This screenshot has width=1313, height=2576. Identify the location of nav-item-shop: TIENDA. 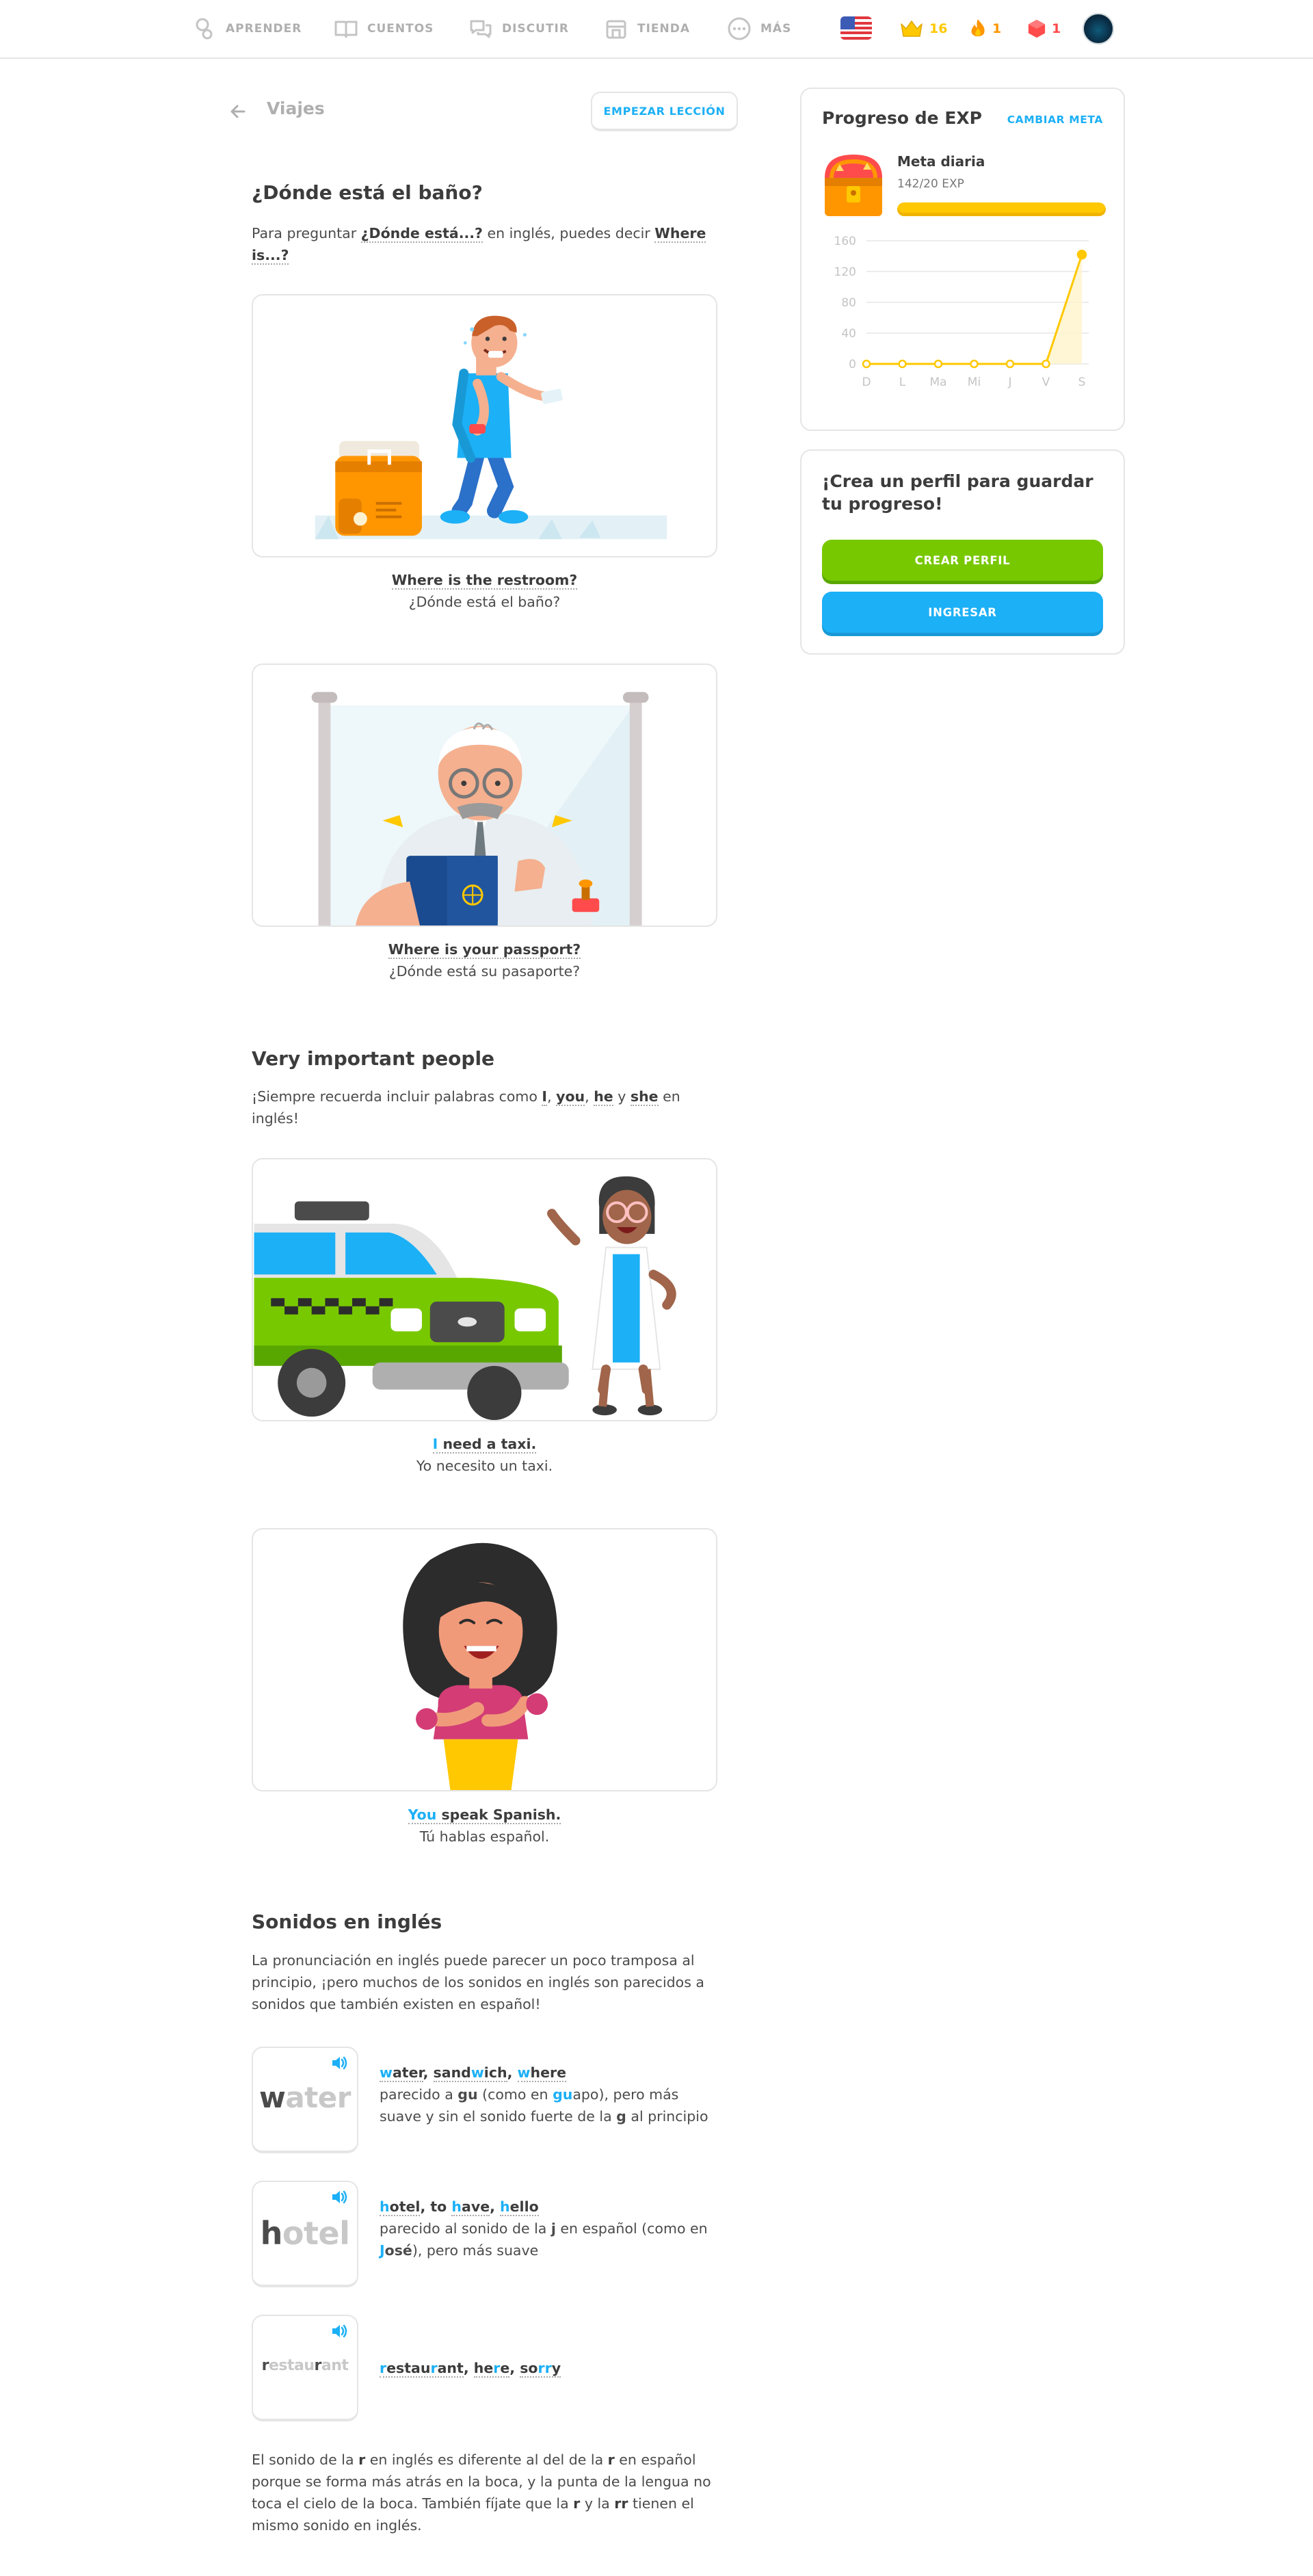
(646, 28).